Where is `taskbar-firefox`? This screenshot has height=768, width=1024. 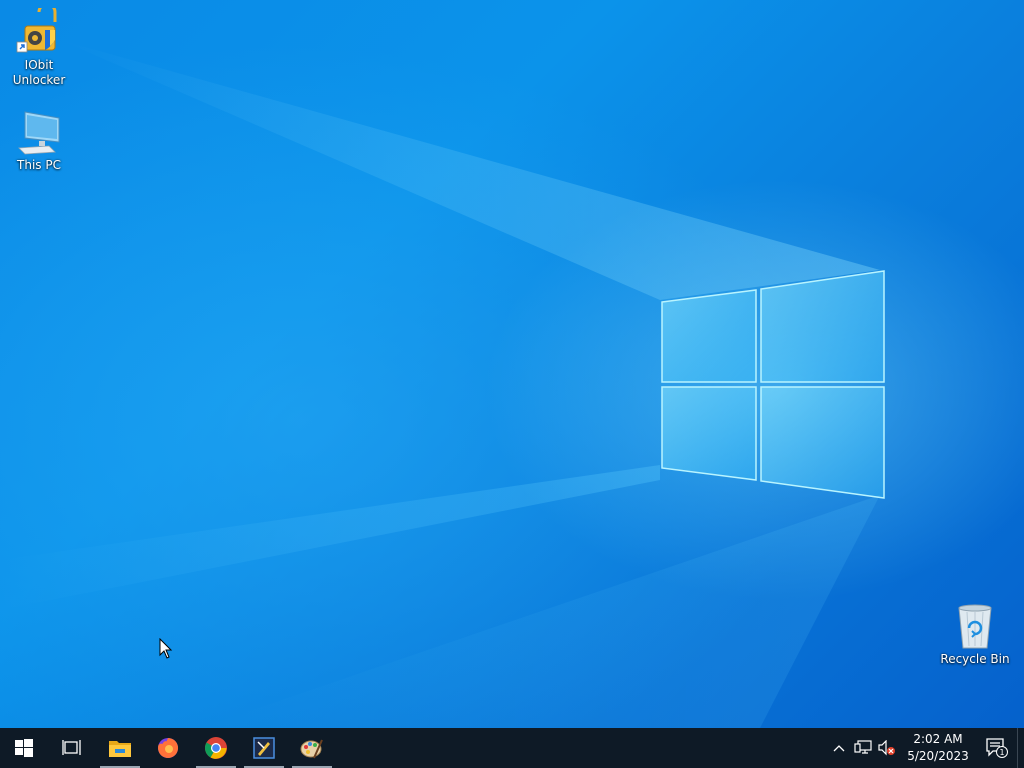
taskbar-firefox is located at coordinates (168, 748).